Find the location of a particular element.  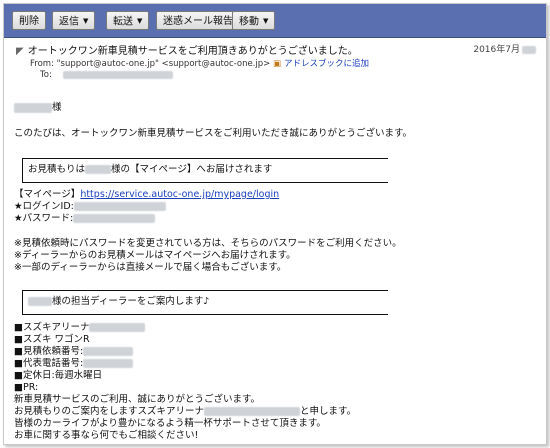

greeting-suffix: 様 is located at coordinates (57, 107).